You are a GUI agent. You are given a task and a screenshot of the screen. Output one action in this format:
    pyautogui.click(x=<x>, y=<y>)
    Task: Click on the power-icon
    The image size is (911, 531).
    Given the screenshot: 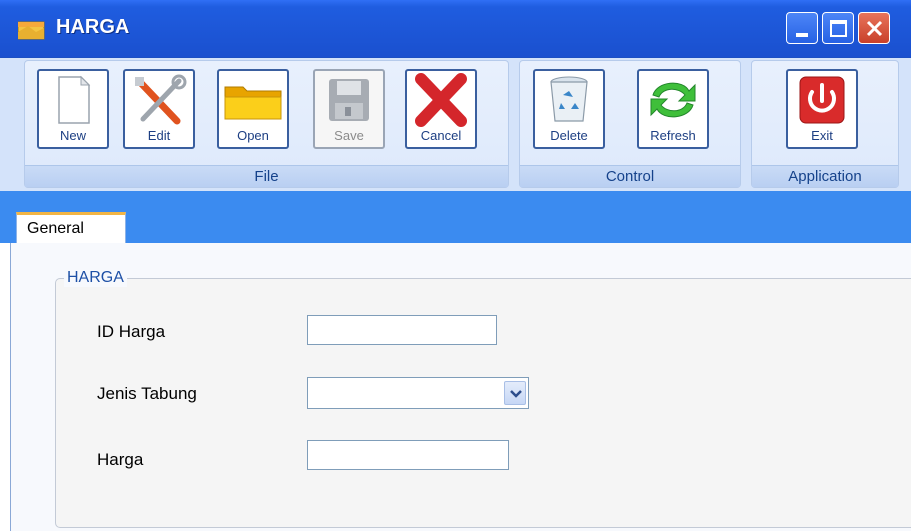 What is the action you would take?
    pyautogui.click(x=822, y=100)
    